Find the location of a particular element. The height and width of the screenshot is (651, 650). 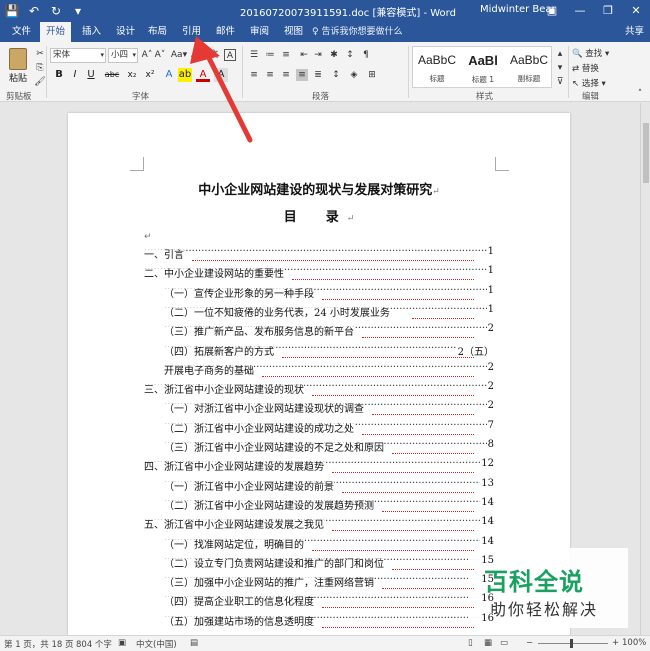

superscript-button: x² is located at coordinates (150, 75).